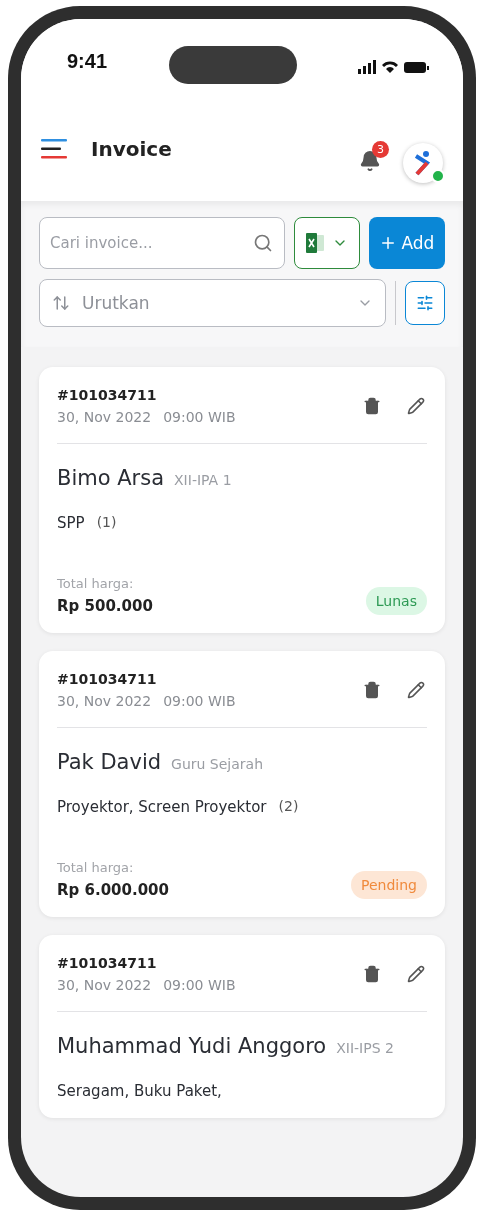 This screenshot has height=1222, width=495. Describe the element at coordinates (396, 601) in the screenshot. I see `status-badge: Lunas` at that location.